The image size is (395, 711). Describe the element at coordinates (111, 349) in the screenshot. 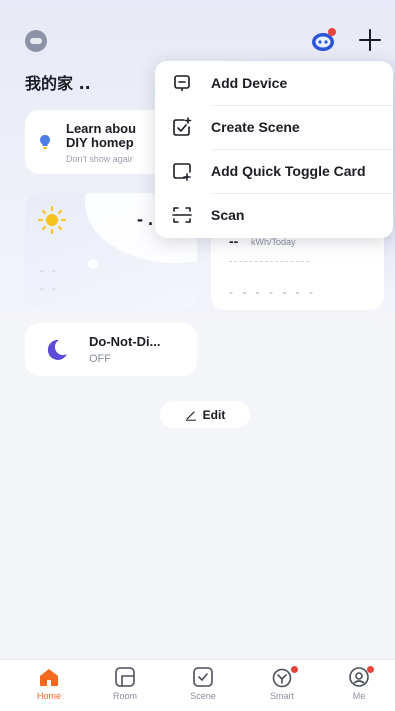

I see `do-not-disturb-card: Do-Not-Di... OFF` at that location.